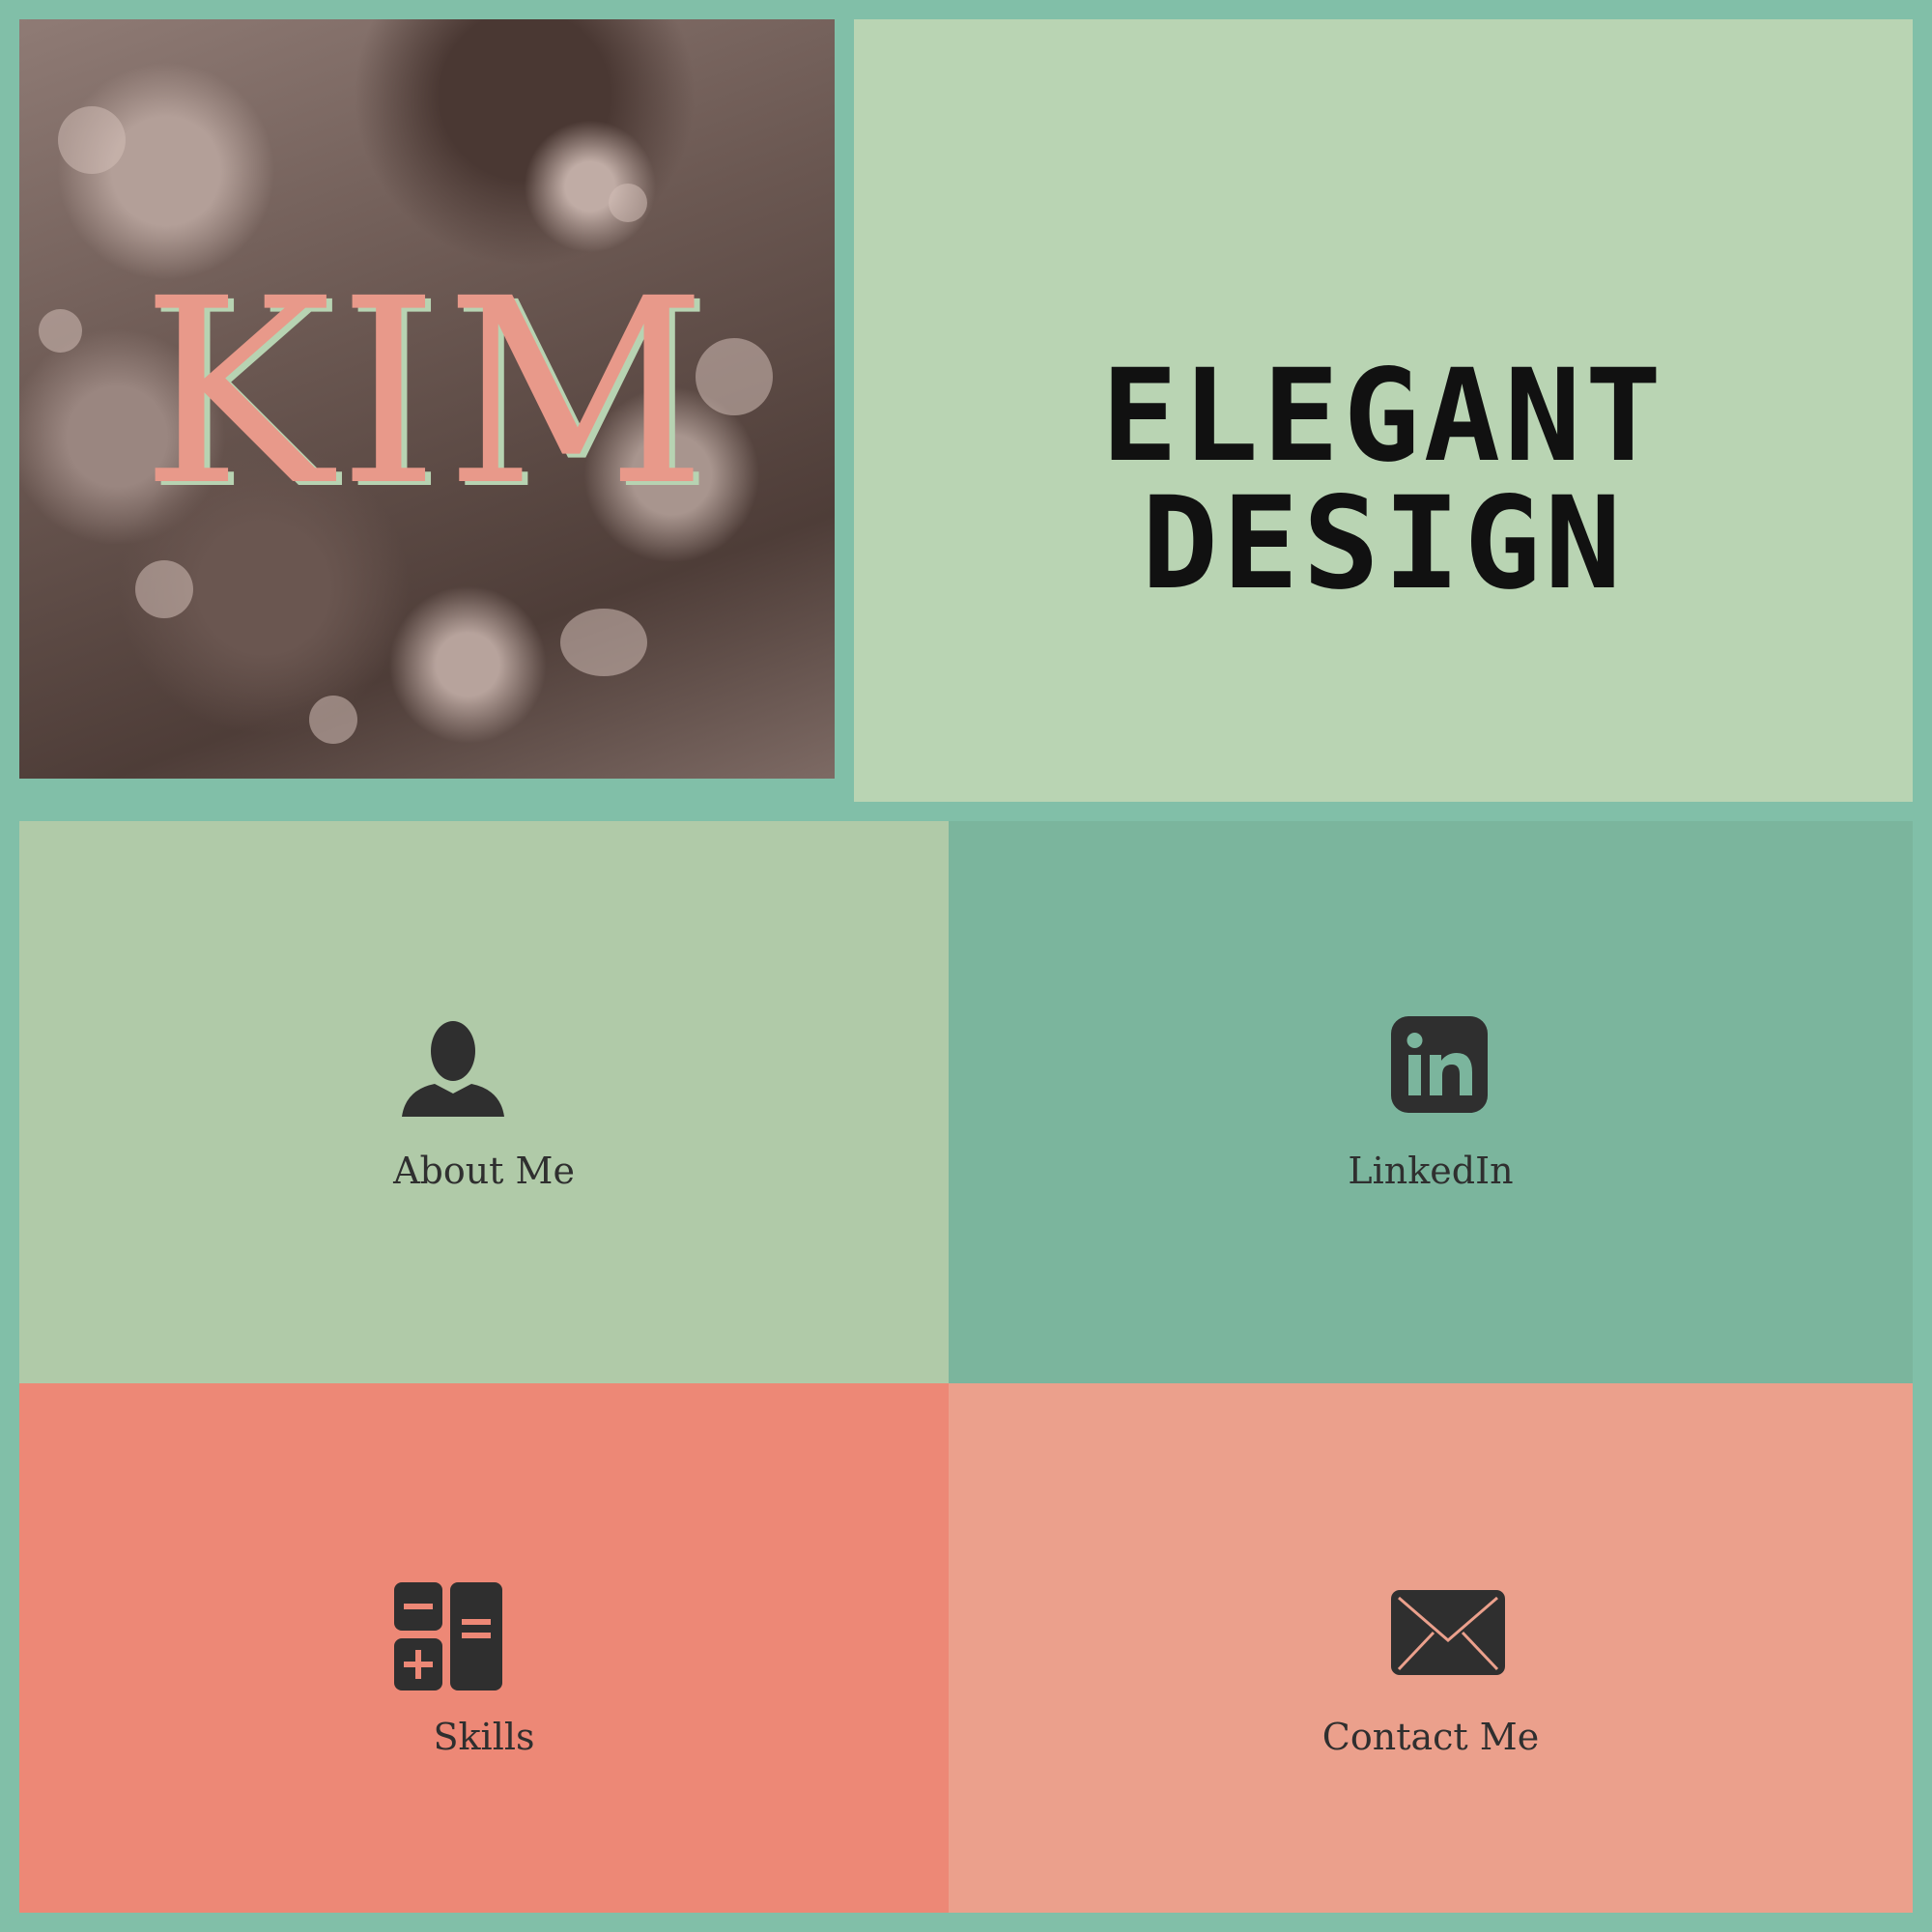  Describe the element at coordinates (427, 393) in the screenshot. I see `logo-name: KIM` at that location.